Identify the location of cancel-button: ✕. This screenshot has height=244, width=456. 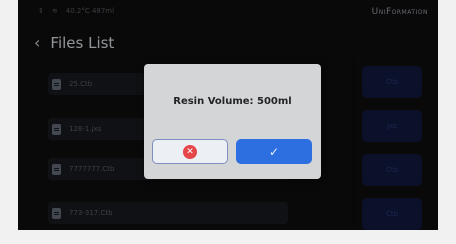
(190, 151).